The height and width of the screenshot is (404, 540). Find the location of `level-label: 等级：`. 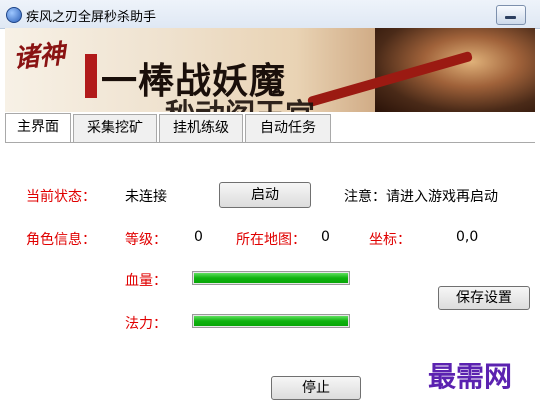

level-label: 等级： is located at coordinates (146, 240).